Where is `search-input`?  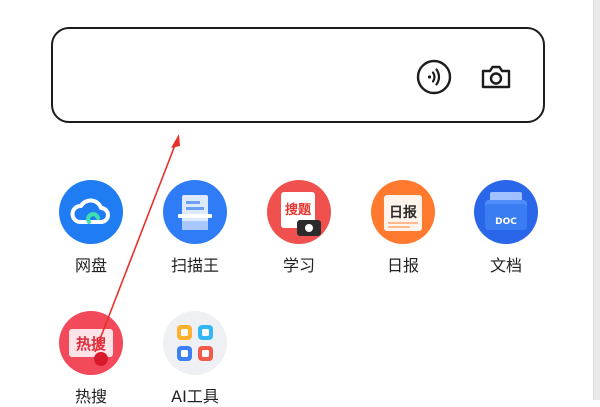 search-input is located at coordinates (235, 76).